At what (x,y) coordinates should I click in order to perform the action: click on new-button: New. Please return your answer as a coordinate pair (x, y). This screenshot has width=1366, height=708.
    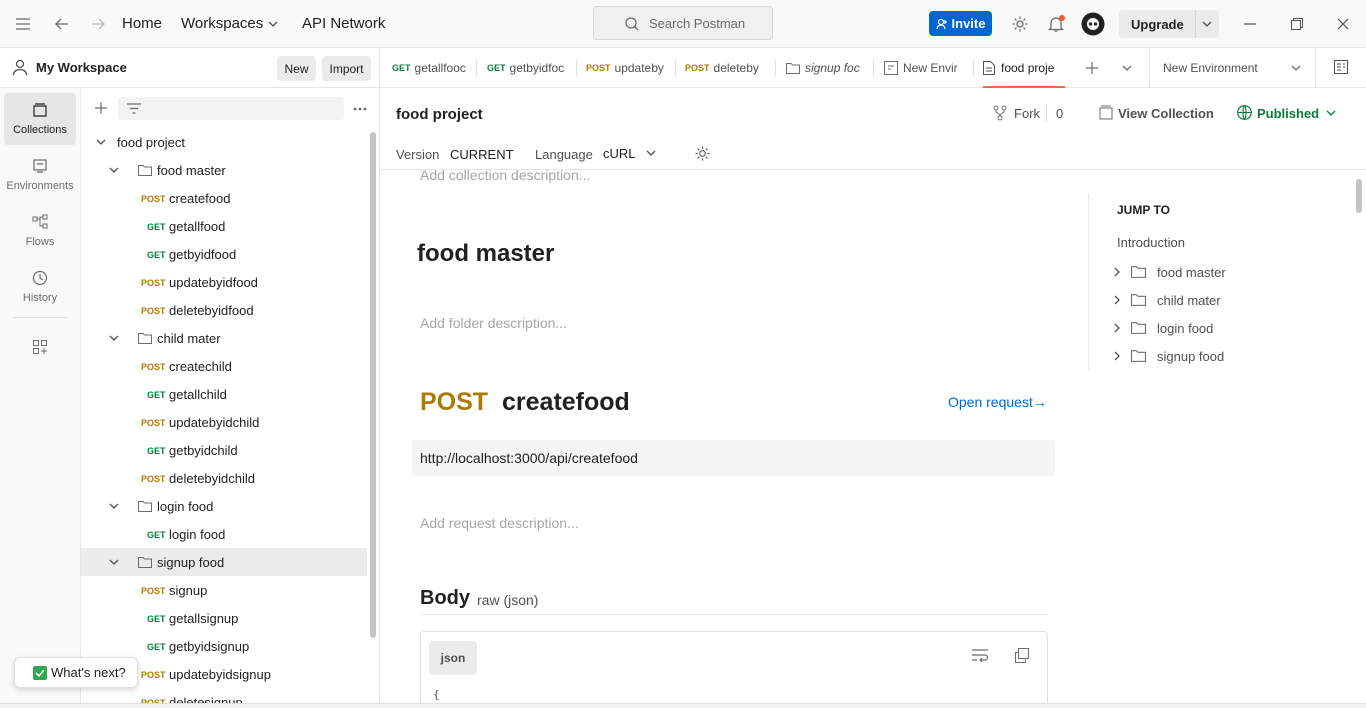
    Looking at the image, I should click on (296, 68).